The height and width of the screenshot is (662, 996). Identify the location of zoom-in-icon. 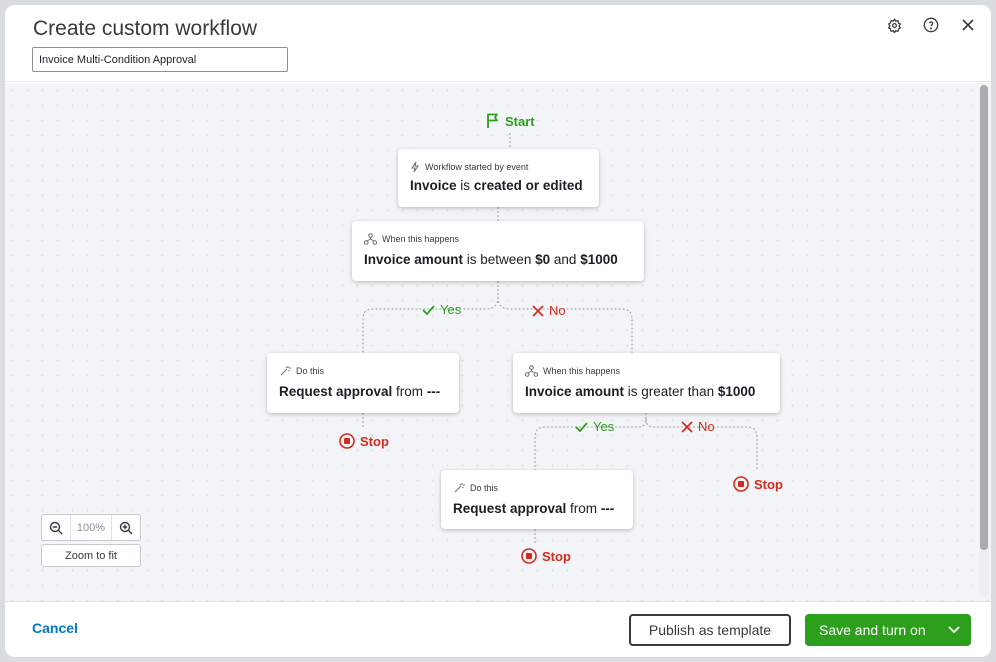
(126, 527).